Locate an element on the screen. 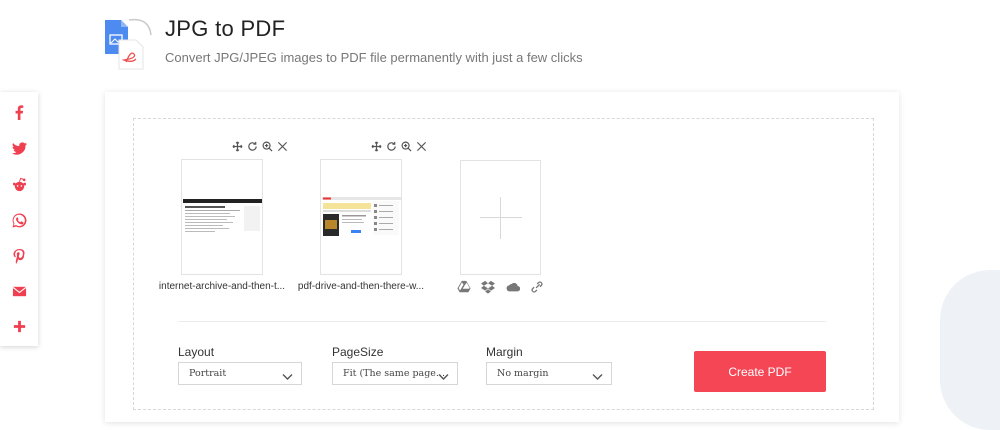 The width and height of the screenshot is (1000, 430). page-title: JPG to PDF is located at coordinates (225, 28).